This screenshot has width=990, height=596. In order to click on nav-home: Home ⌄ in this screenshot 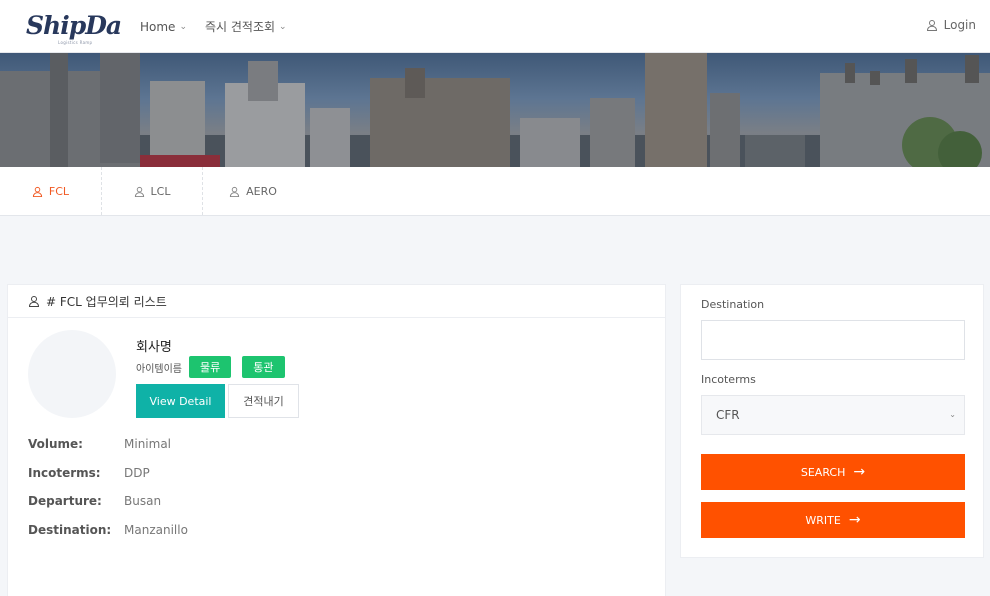, I will do `click(163, 26)`.